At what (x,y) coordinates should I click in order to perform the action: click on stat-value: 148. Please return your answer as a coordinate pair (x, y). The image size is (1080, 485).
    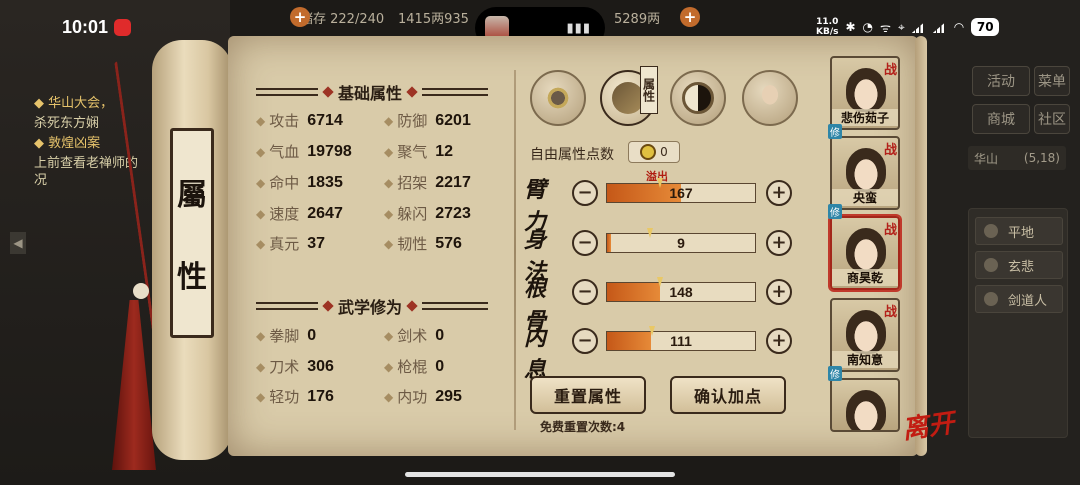
    Looking at the image, I should click on (681, 292).